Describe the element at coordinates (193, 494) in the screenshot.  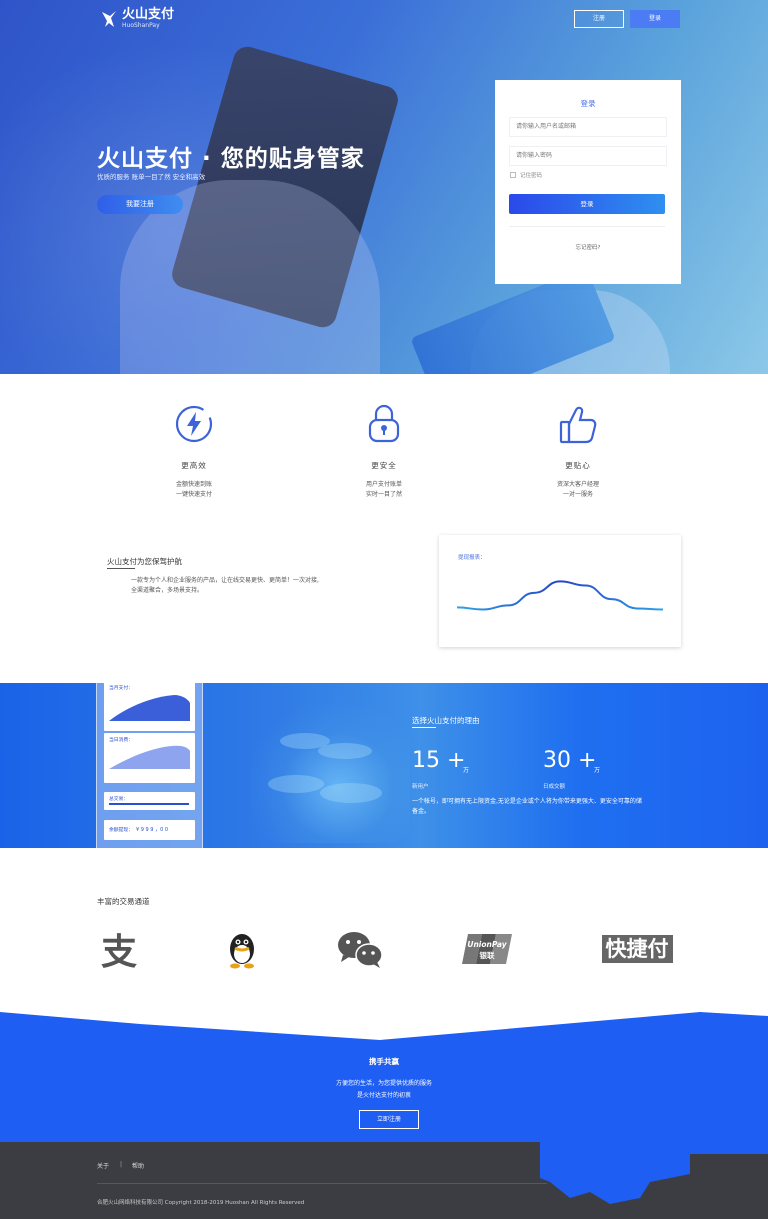
I see `feature-desc-line: 一键快速支付` at that location.